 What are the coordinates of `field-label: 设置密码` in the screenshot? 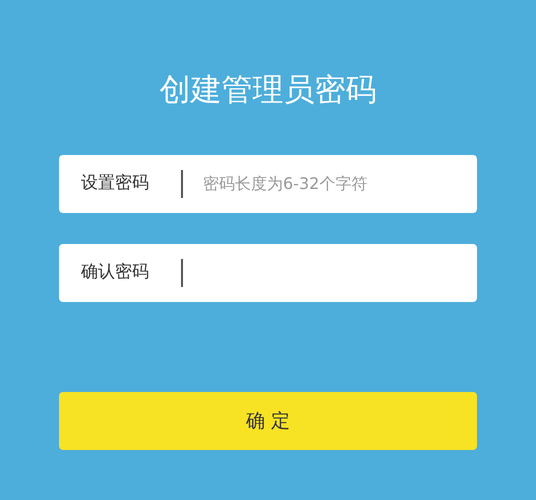 It's located at (115, 184).